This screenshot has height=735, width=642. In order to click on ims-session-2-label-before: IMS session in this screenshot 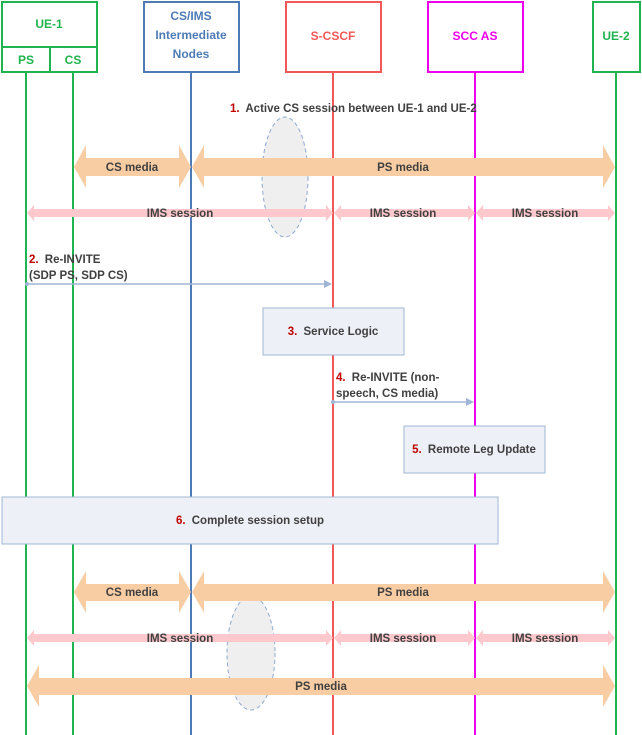, I will do `click(403, 214)`.